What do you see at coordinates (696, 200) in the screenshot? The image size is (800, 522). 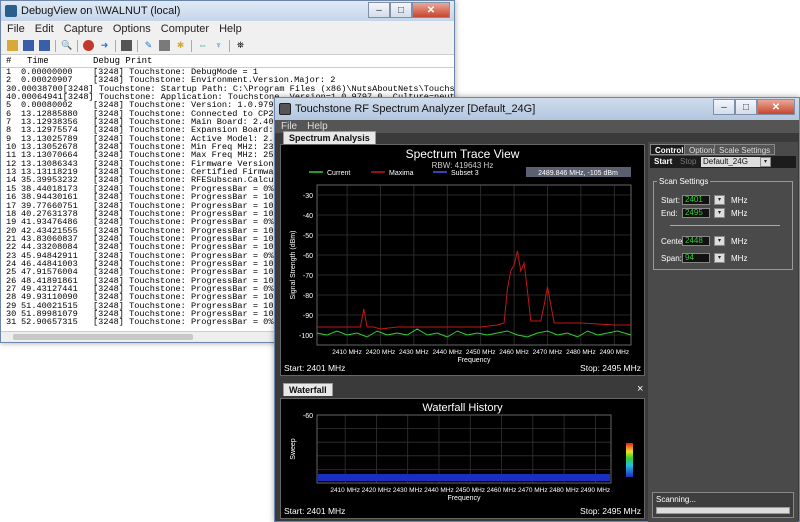 I see `start-field: 2401` at bounding box center [696, 200].